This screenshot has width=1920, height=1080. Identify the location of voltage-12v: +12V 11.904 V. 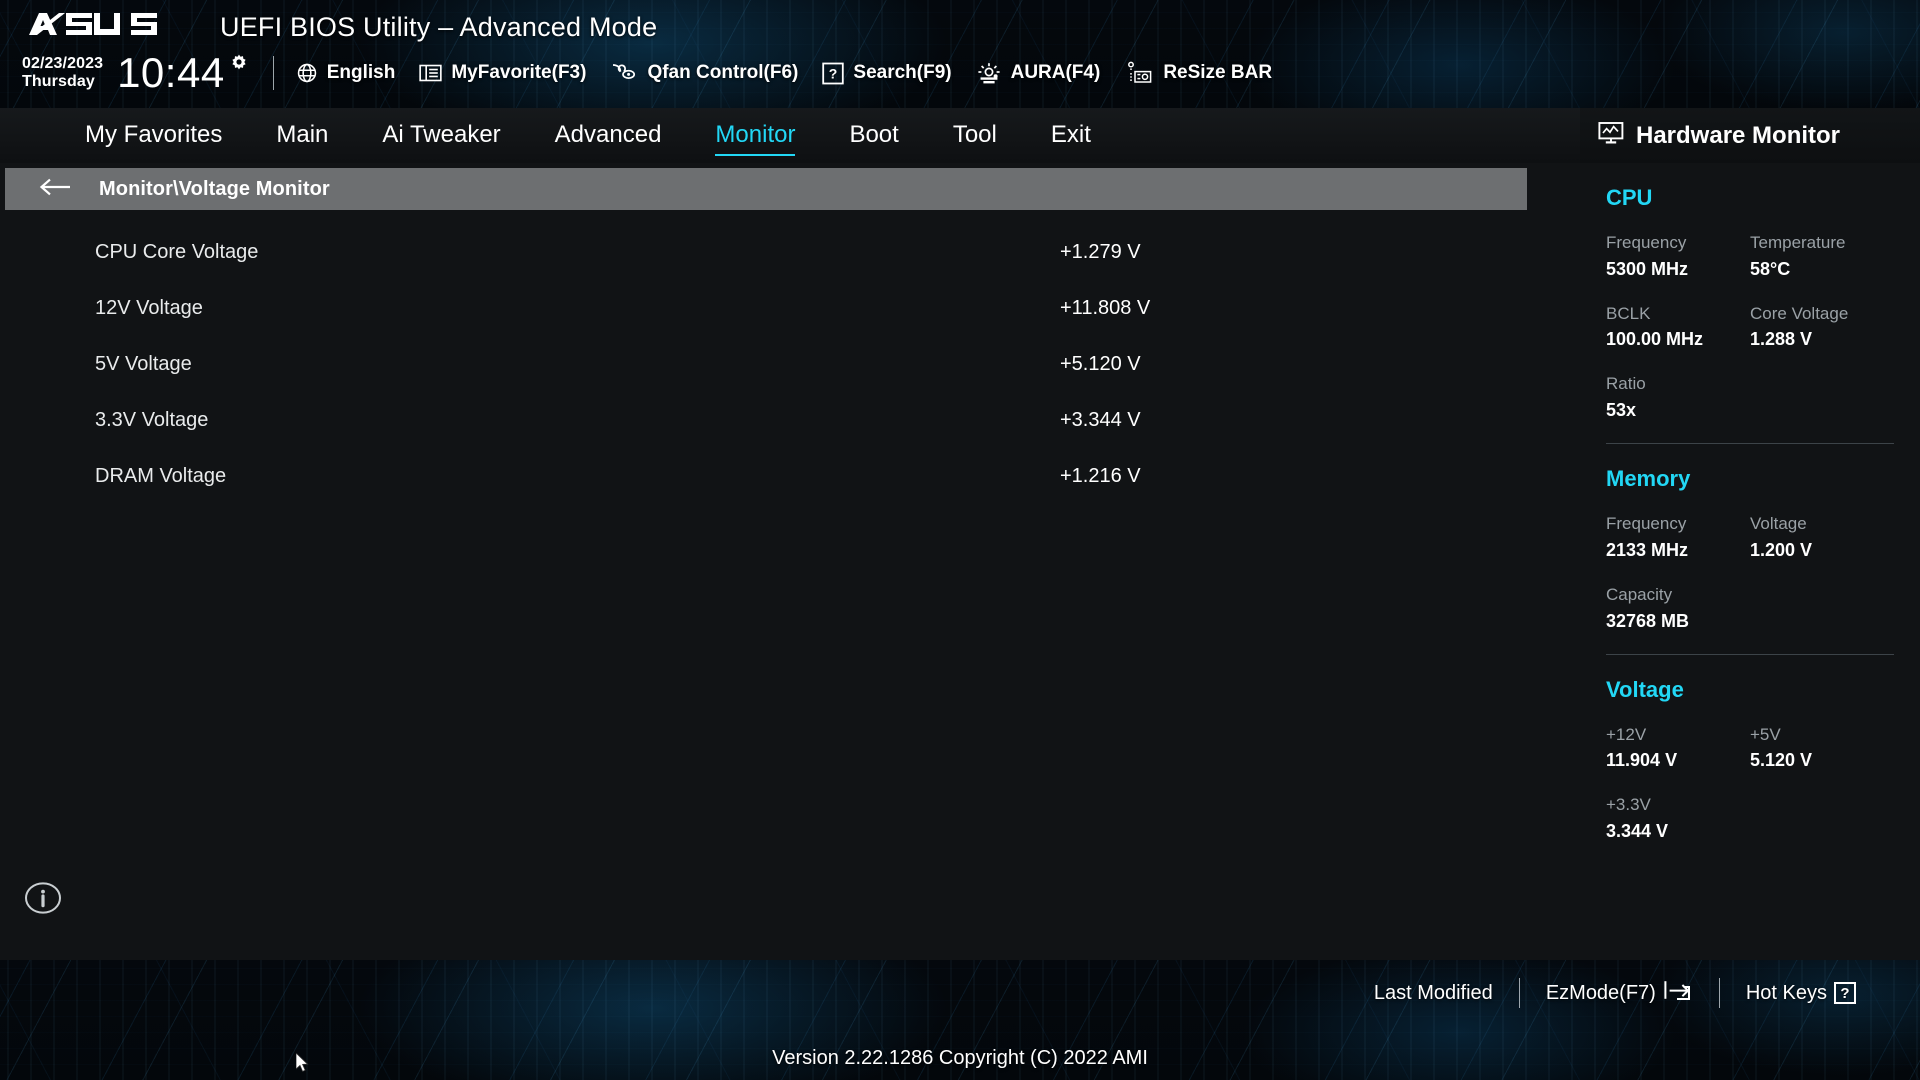
(1678, 748).